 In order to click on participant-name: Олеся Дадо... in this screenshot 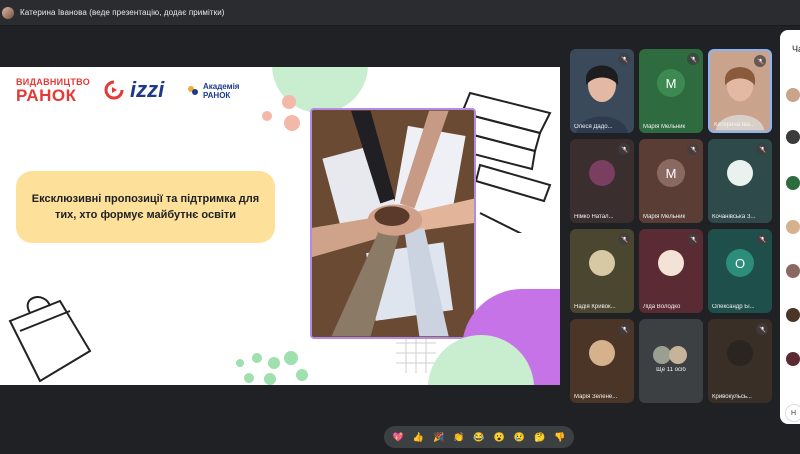, I will do `click(593, 127)`.